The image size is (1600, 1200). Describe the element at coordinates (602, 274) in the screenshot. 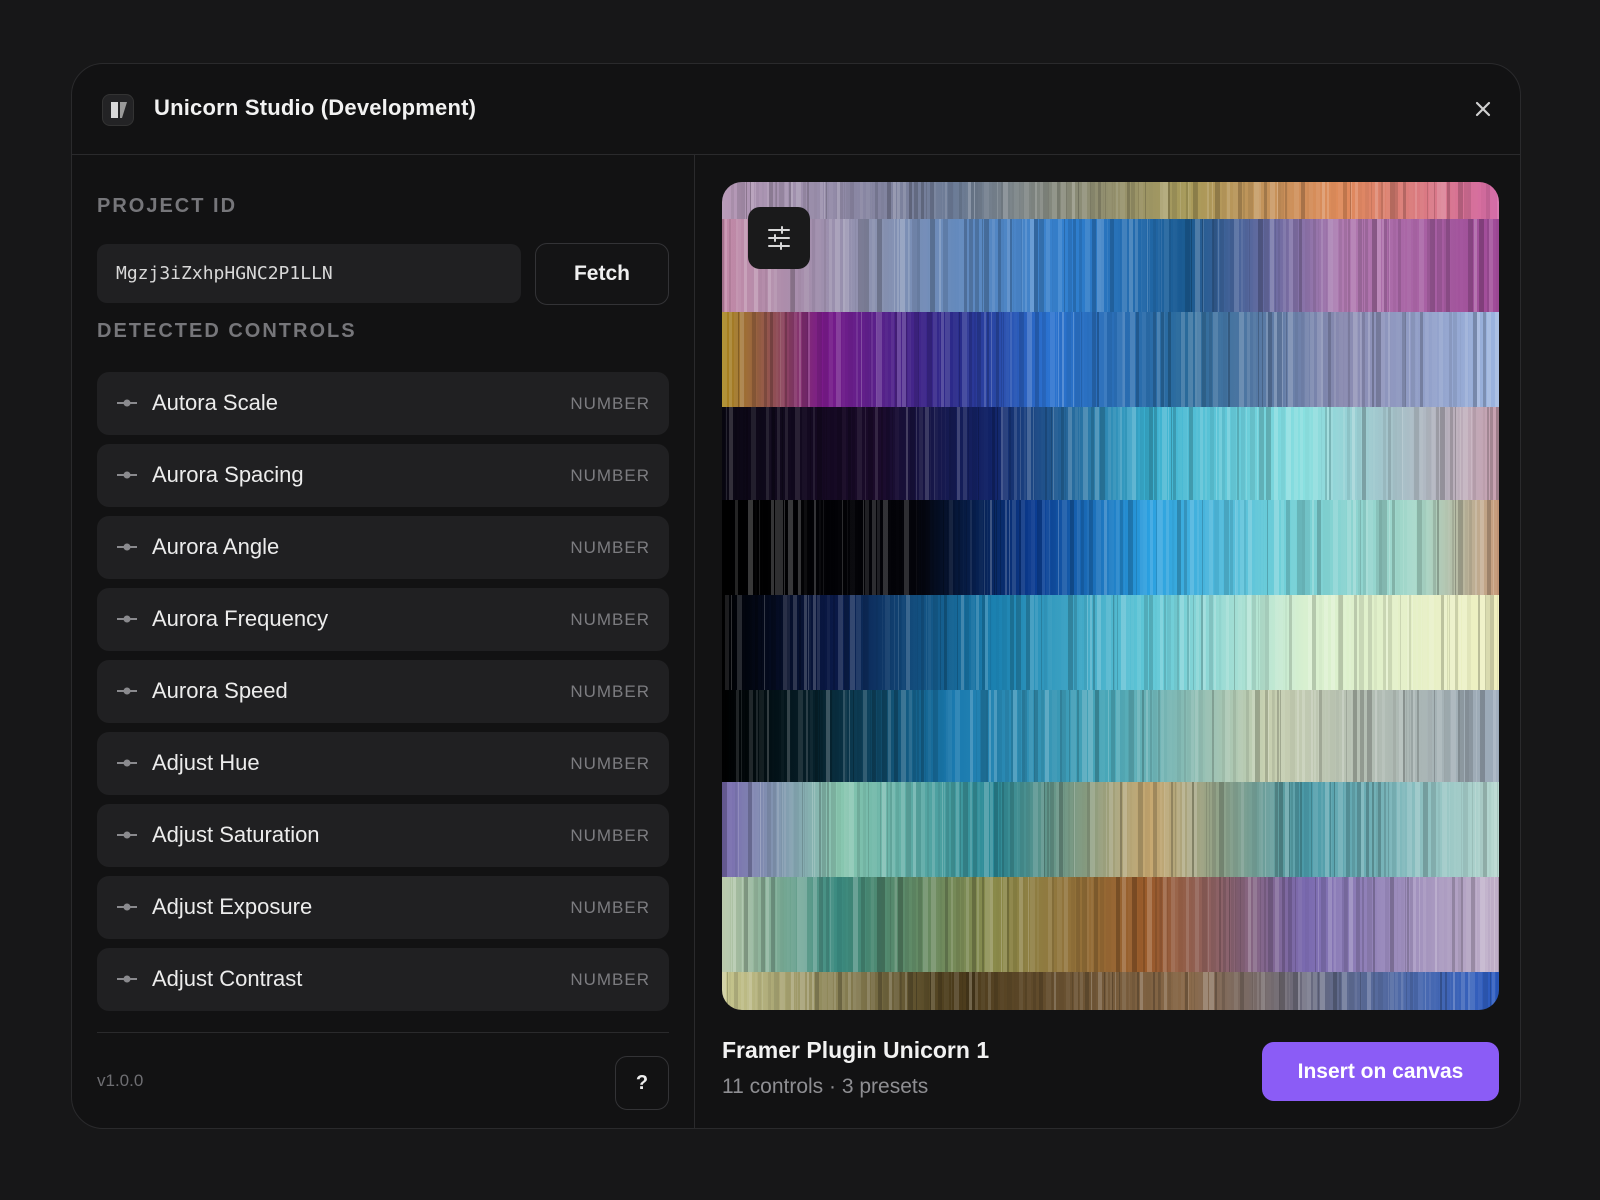

I see `fetch-button: Fetch` at that location.